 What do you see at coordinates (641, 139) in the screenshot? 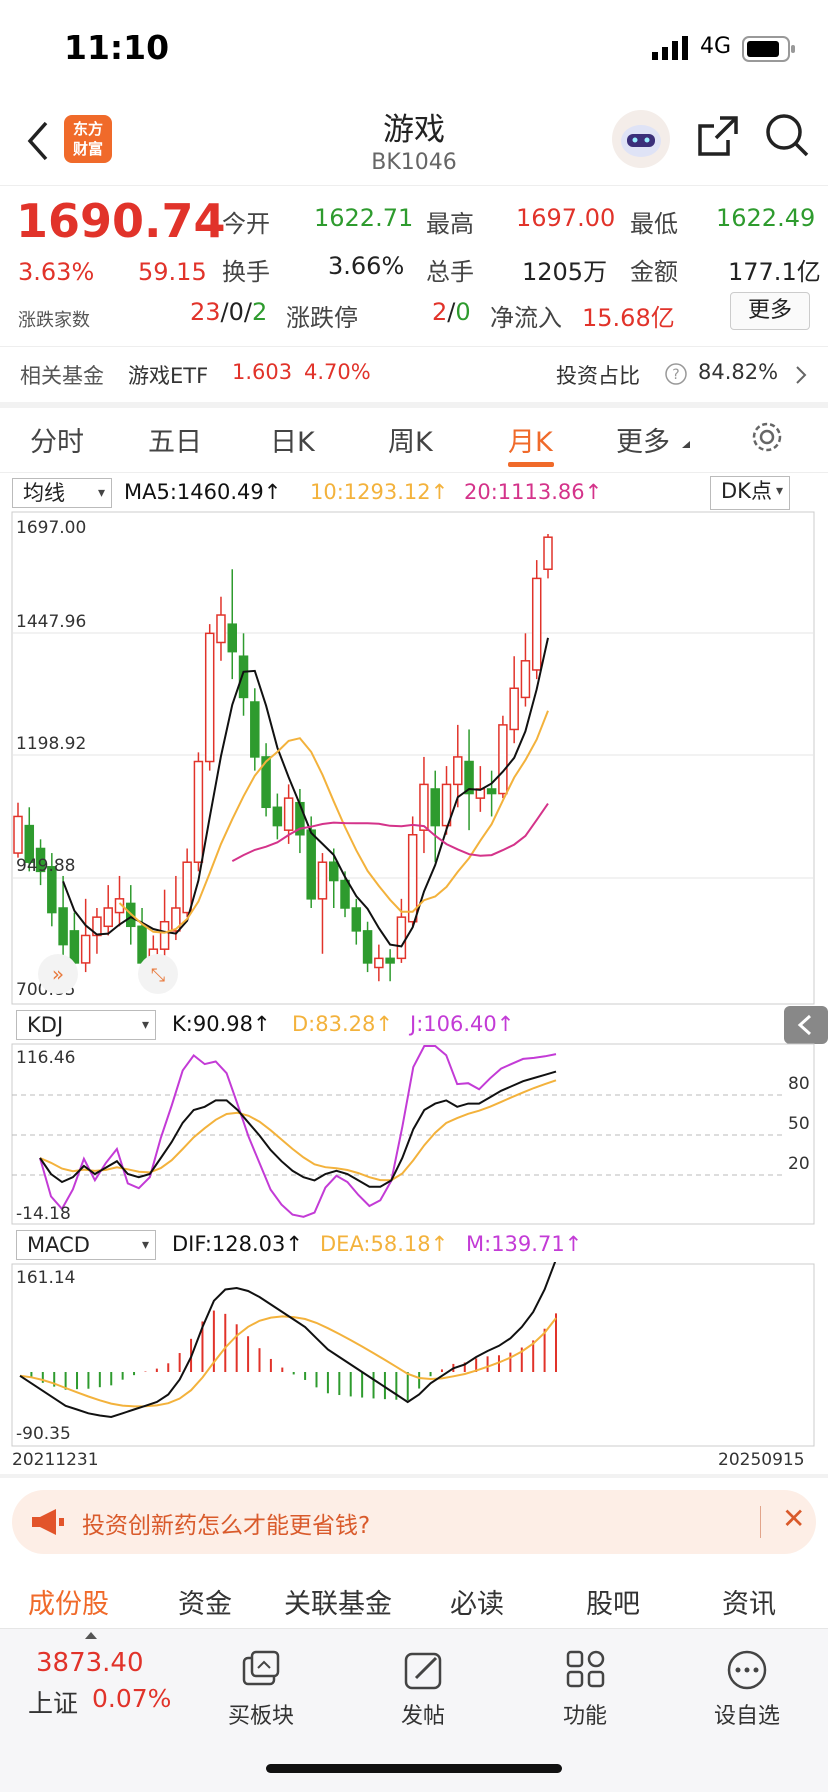
I see `robot-assistant-icon` at bounding box center [641, 139].